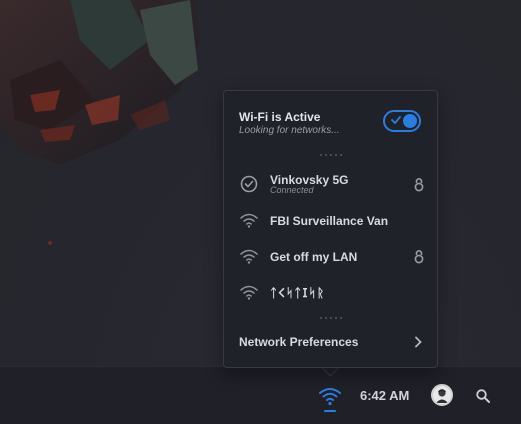  What do you see at coordinates (249, 184) in the screenshot?
I see `check-circle-icon` at bounding box center [249, 184].